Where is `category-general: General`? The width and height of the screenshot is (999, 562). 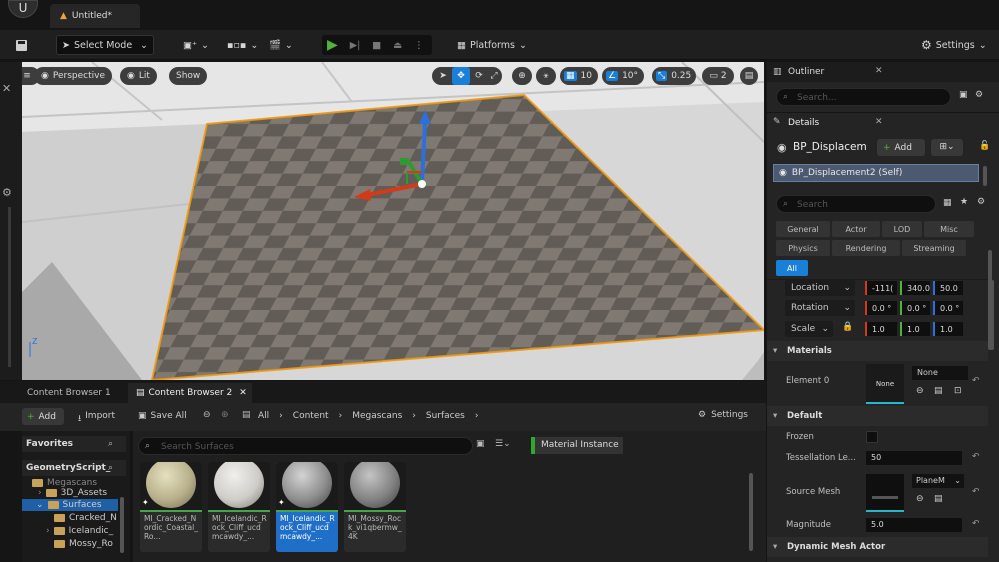 category-general: General is located at coordinates (803, 229).